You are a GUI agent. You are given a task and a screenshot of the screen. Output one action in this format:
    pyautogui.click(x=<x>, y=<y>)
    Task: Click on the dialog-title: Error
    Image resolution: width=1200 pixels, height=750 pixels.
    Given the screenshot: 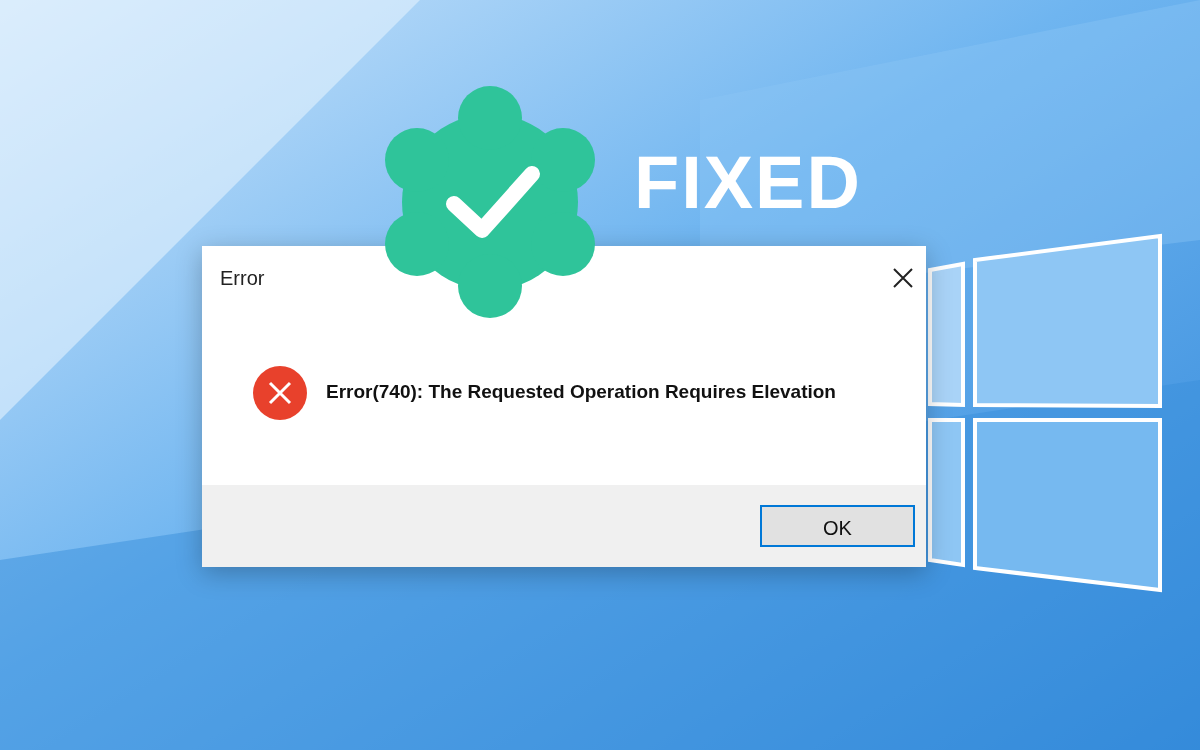 What is the action you would take?
    pyautogui.click(x=242, y=278)
    